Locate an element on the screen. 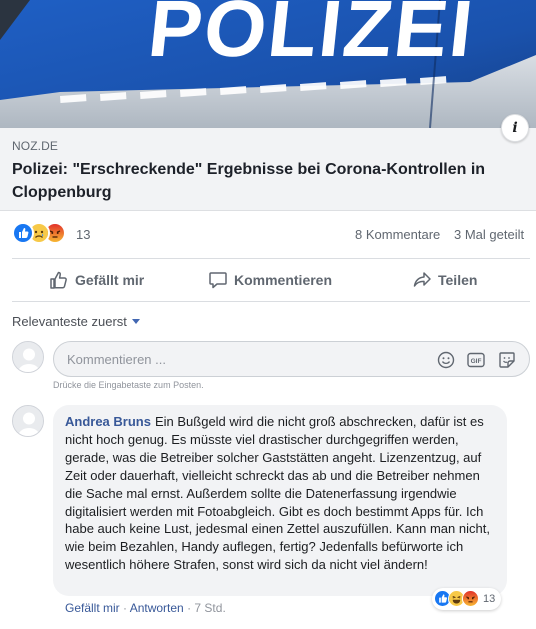  current-user-avatar is located at coordinates (28, 357).